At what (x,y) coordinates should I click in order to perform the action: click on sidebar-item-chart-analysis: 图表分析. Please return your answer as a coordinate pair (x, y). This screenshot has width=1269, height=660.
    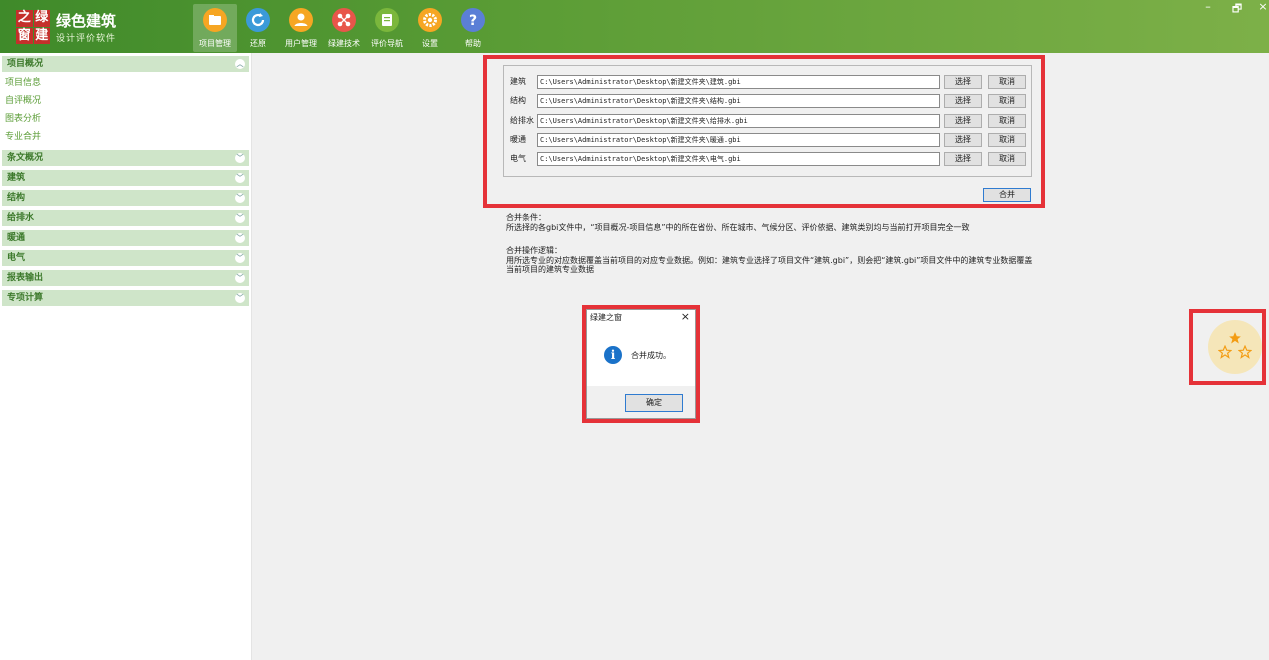
    Looking at the image, I should click on (125, 119).